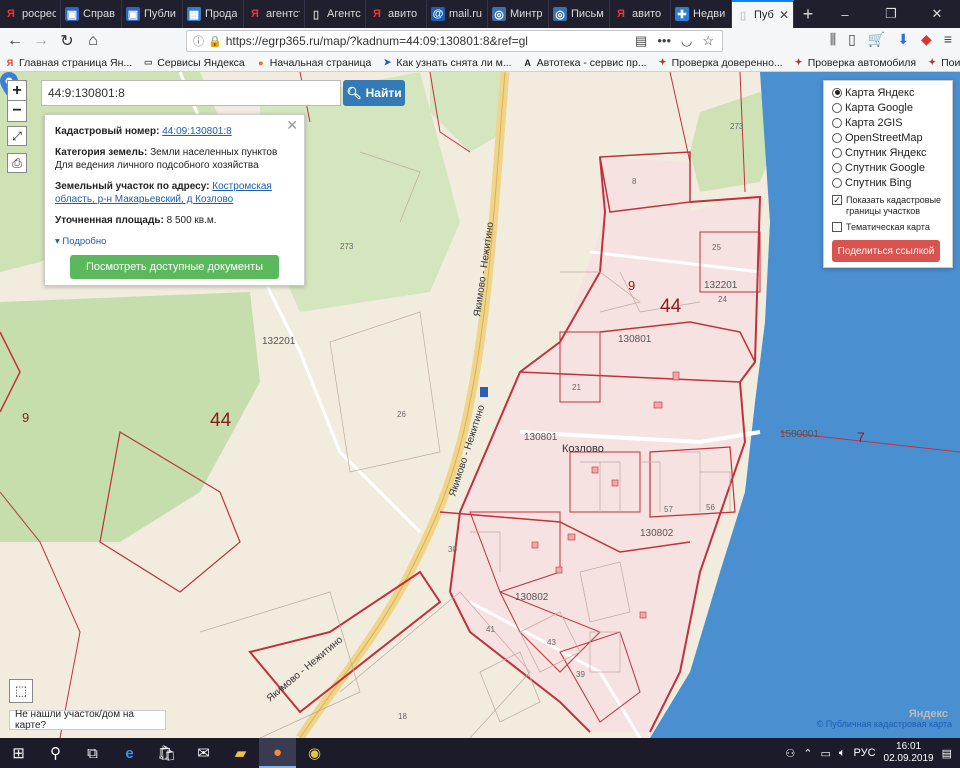 The height and width of the screenshot is (768, 960). I want to click on browser-tab: @ mail.ru, so click(457, 14).